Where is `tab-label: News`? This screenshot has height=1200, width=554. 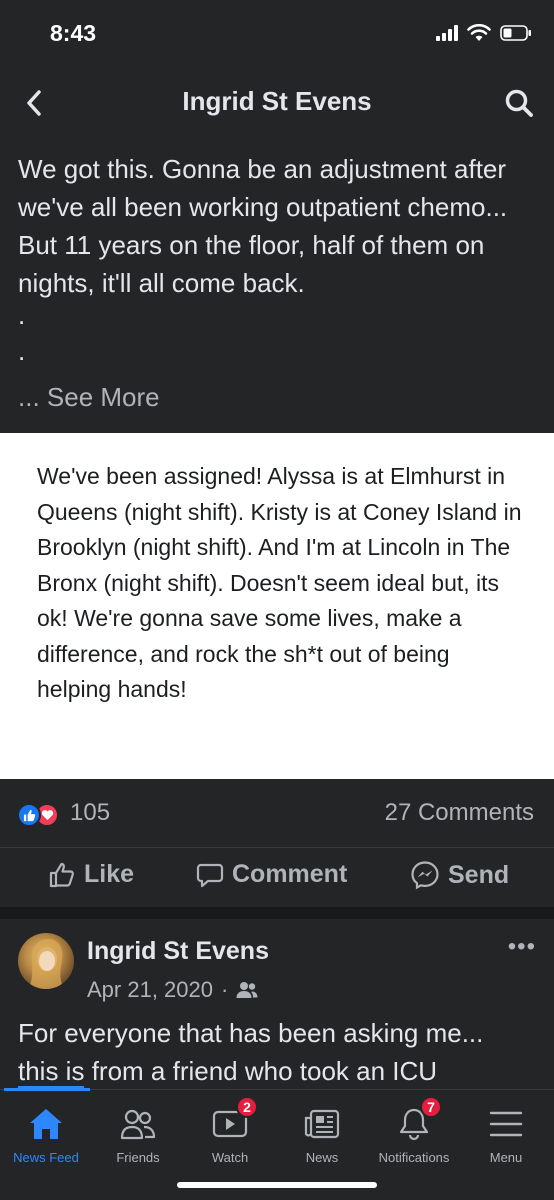
tab-label: News is located at coordinates (322, 1157).